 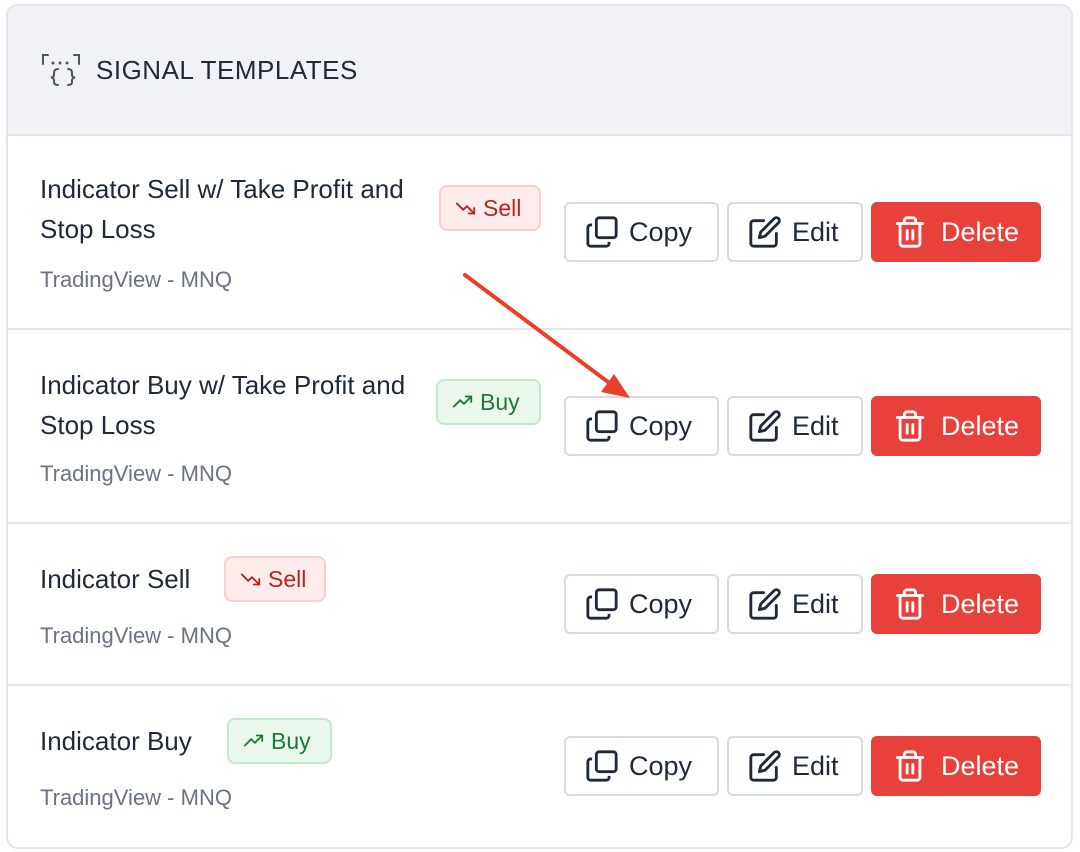 I want to click on code-braces-icon, so click(x=61, y=70).